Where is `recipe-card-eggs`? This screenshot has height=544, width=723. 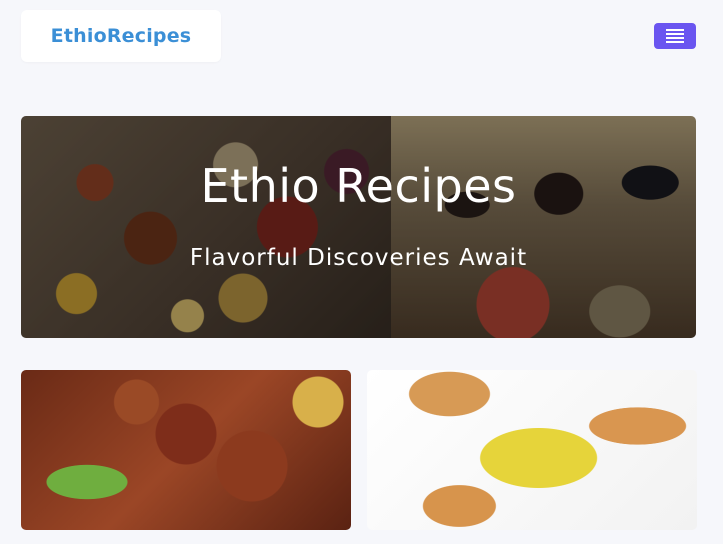 recipe-card-eggs is located at coordinates (532, 450).